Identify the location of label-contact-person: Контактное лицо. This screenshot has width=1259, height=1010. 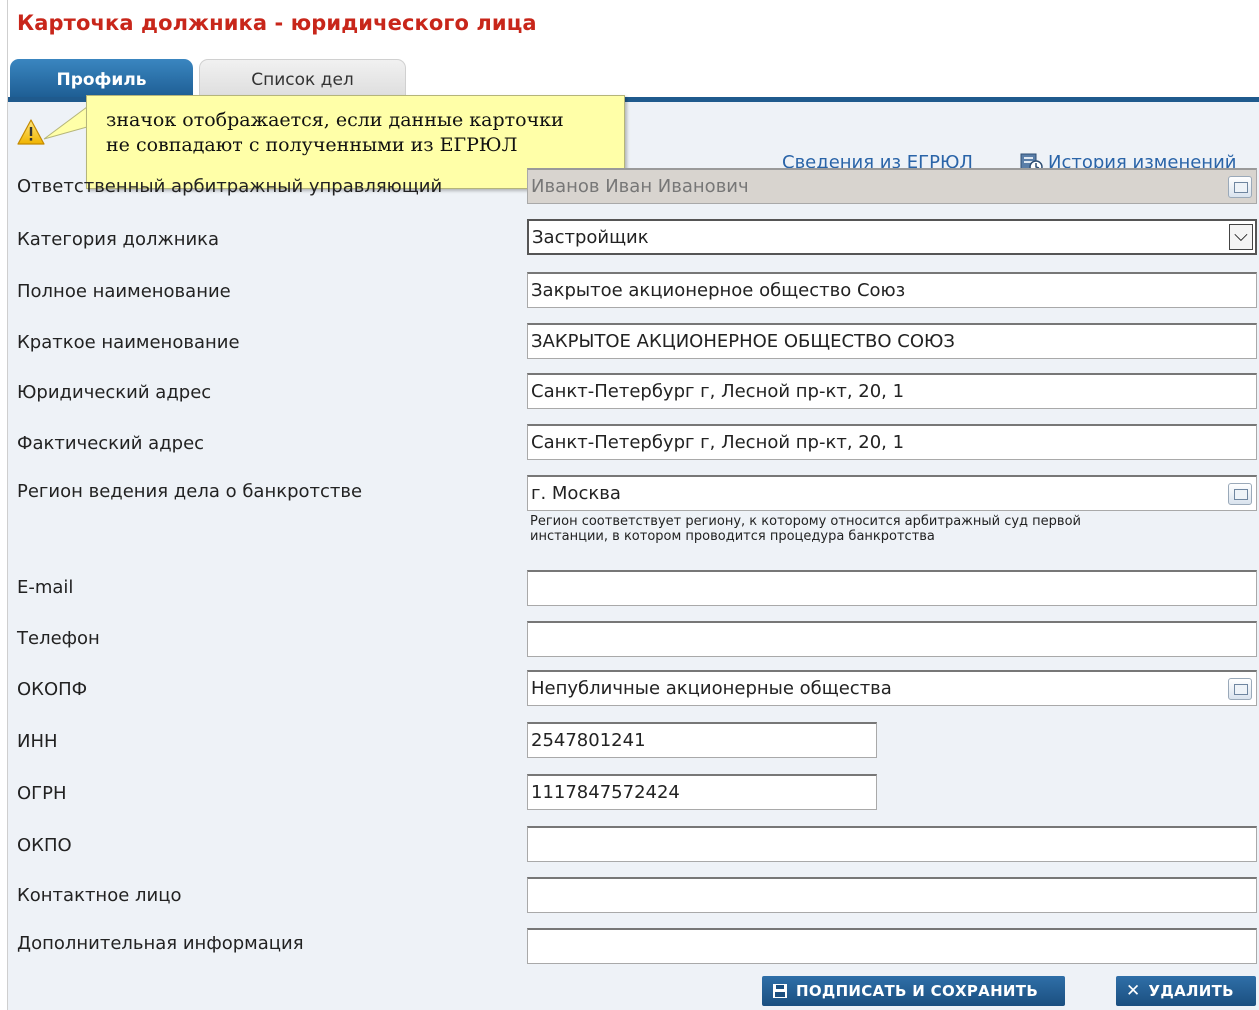
(99, 895).